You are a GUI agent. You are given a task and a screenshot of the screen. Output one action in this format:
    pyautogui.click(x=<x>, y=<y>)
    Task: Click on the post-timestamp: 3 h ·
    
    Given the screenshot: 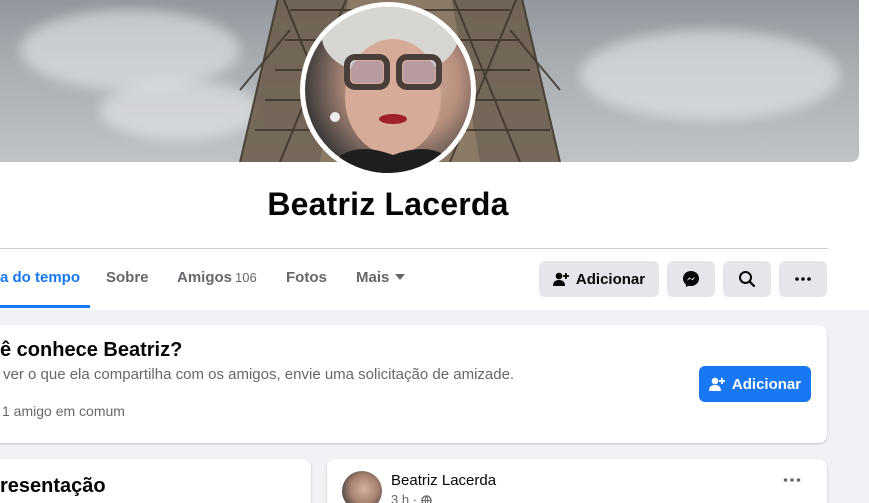 What is the action you would take?
    pyautogui.click(x=411, y=497)
    